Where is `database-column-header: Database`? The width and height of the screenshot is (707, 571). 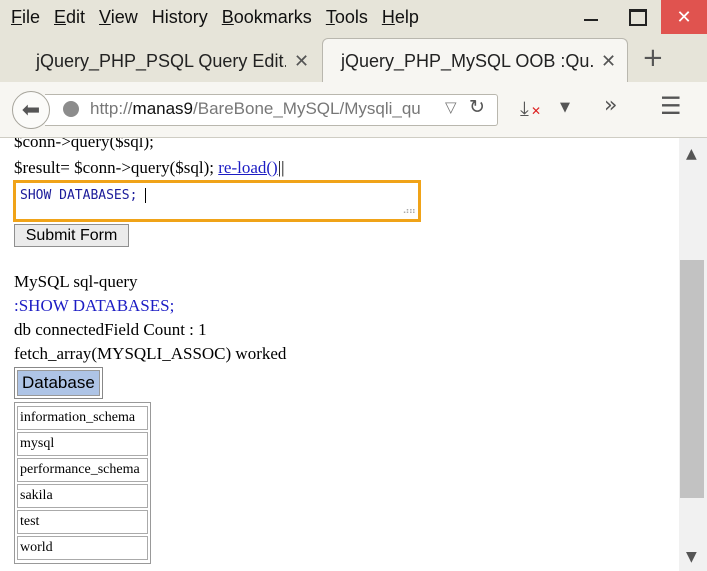 database-column-header: Database is located at coordinates (58, 383).